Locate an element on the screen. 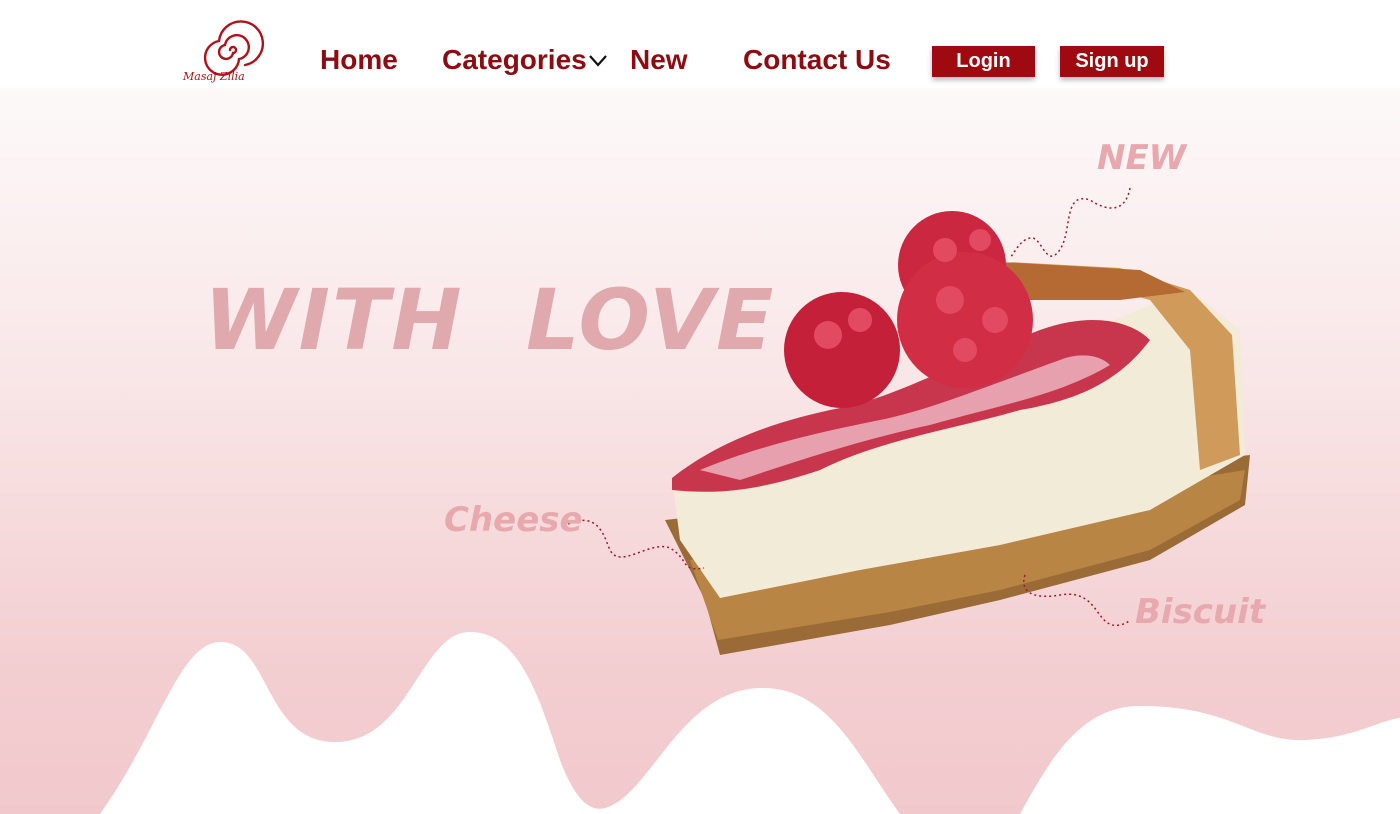 This screenshot has height=814, width=1400. hero-headline: WITH LOVE is located at coordinates (490, 320).